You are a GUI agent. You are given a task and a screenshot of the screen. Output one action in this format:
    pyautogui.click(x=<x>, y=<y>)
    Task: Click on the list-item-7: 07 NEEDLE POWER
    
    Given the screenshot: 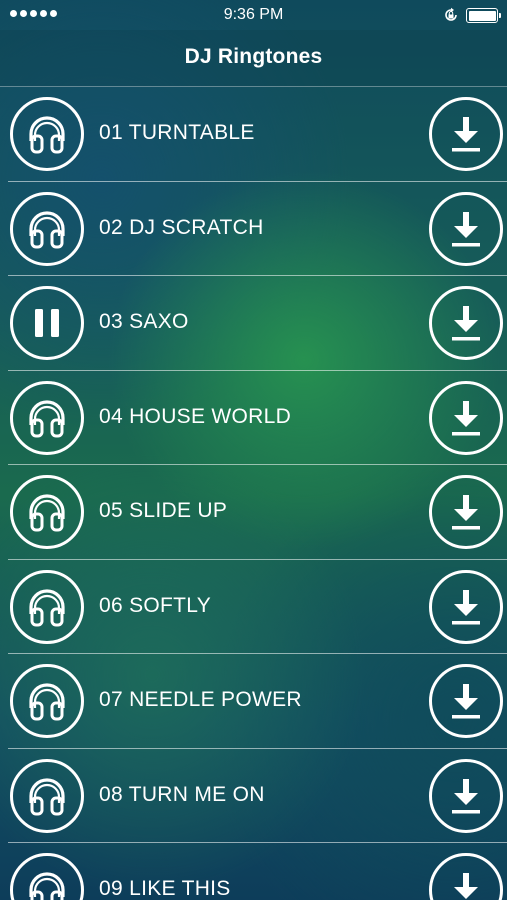 What is the action you would take?
    pyautogui.click(x=257, y=701)
    